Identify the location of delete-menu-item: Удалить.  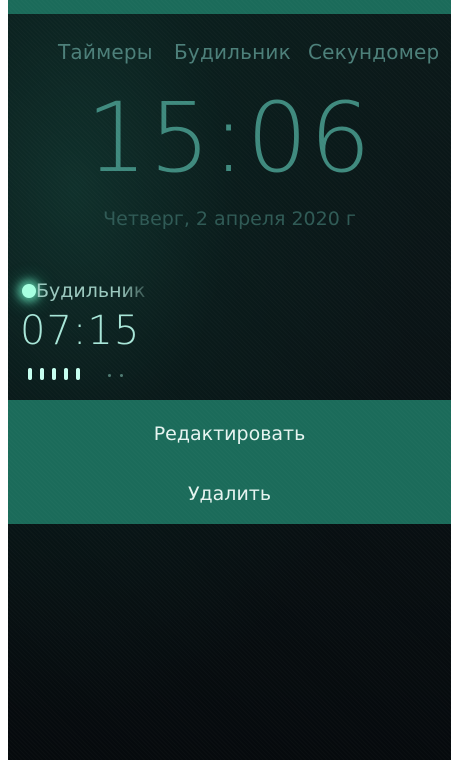
(229, 494).